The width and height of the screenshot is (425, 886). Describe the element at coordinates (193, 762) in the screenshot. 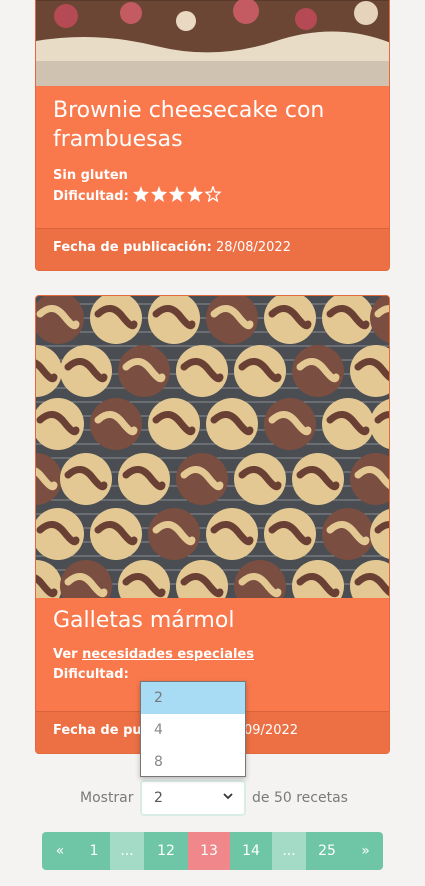

I see `per-page-option: 8` at that location.